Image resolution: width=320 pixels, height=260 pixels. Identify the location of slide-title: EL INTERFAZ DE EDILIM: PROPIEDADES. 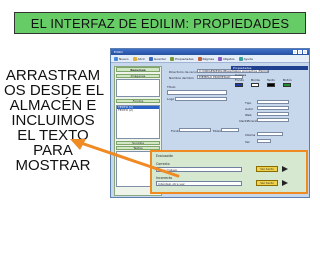
(160, 23).